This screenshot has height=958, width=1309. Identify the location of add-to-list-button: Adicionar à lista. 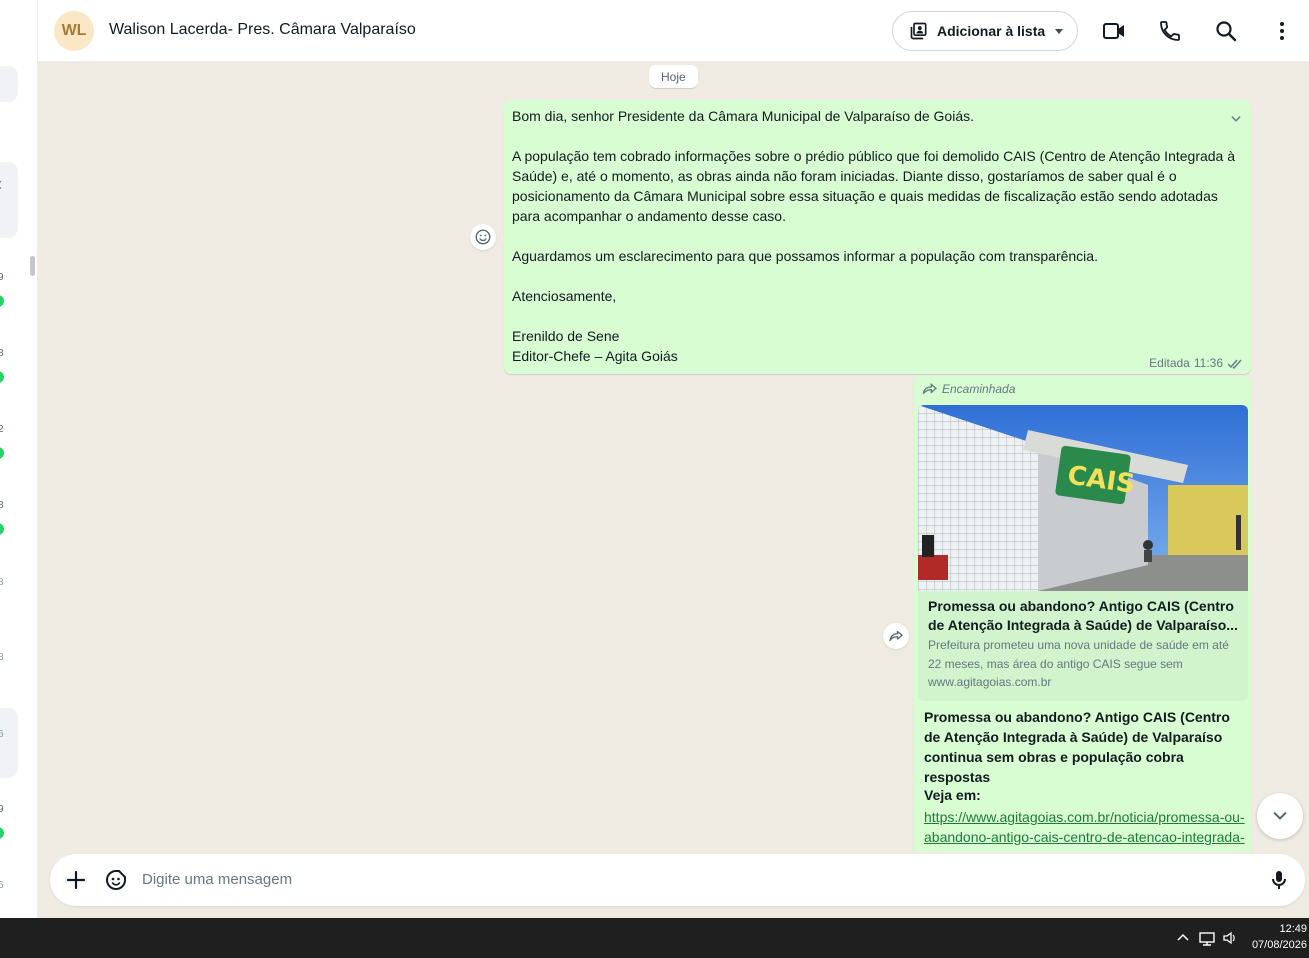
(985, 31).